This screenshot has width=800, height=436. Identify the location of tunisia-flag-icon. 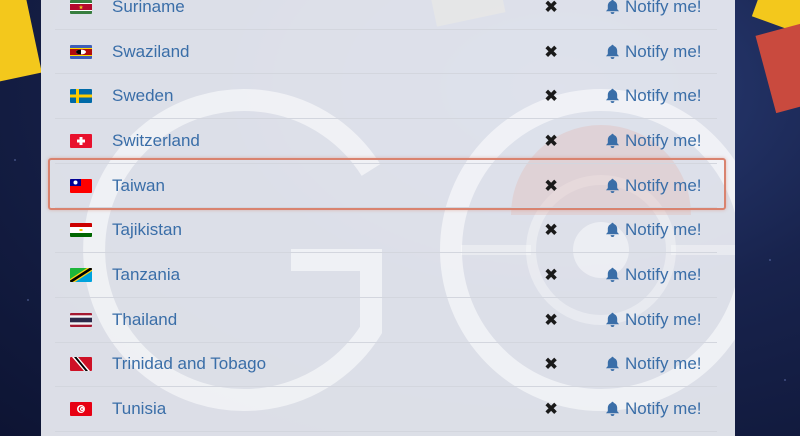
(81, 409).